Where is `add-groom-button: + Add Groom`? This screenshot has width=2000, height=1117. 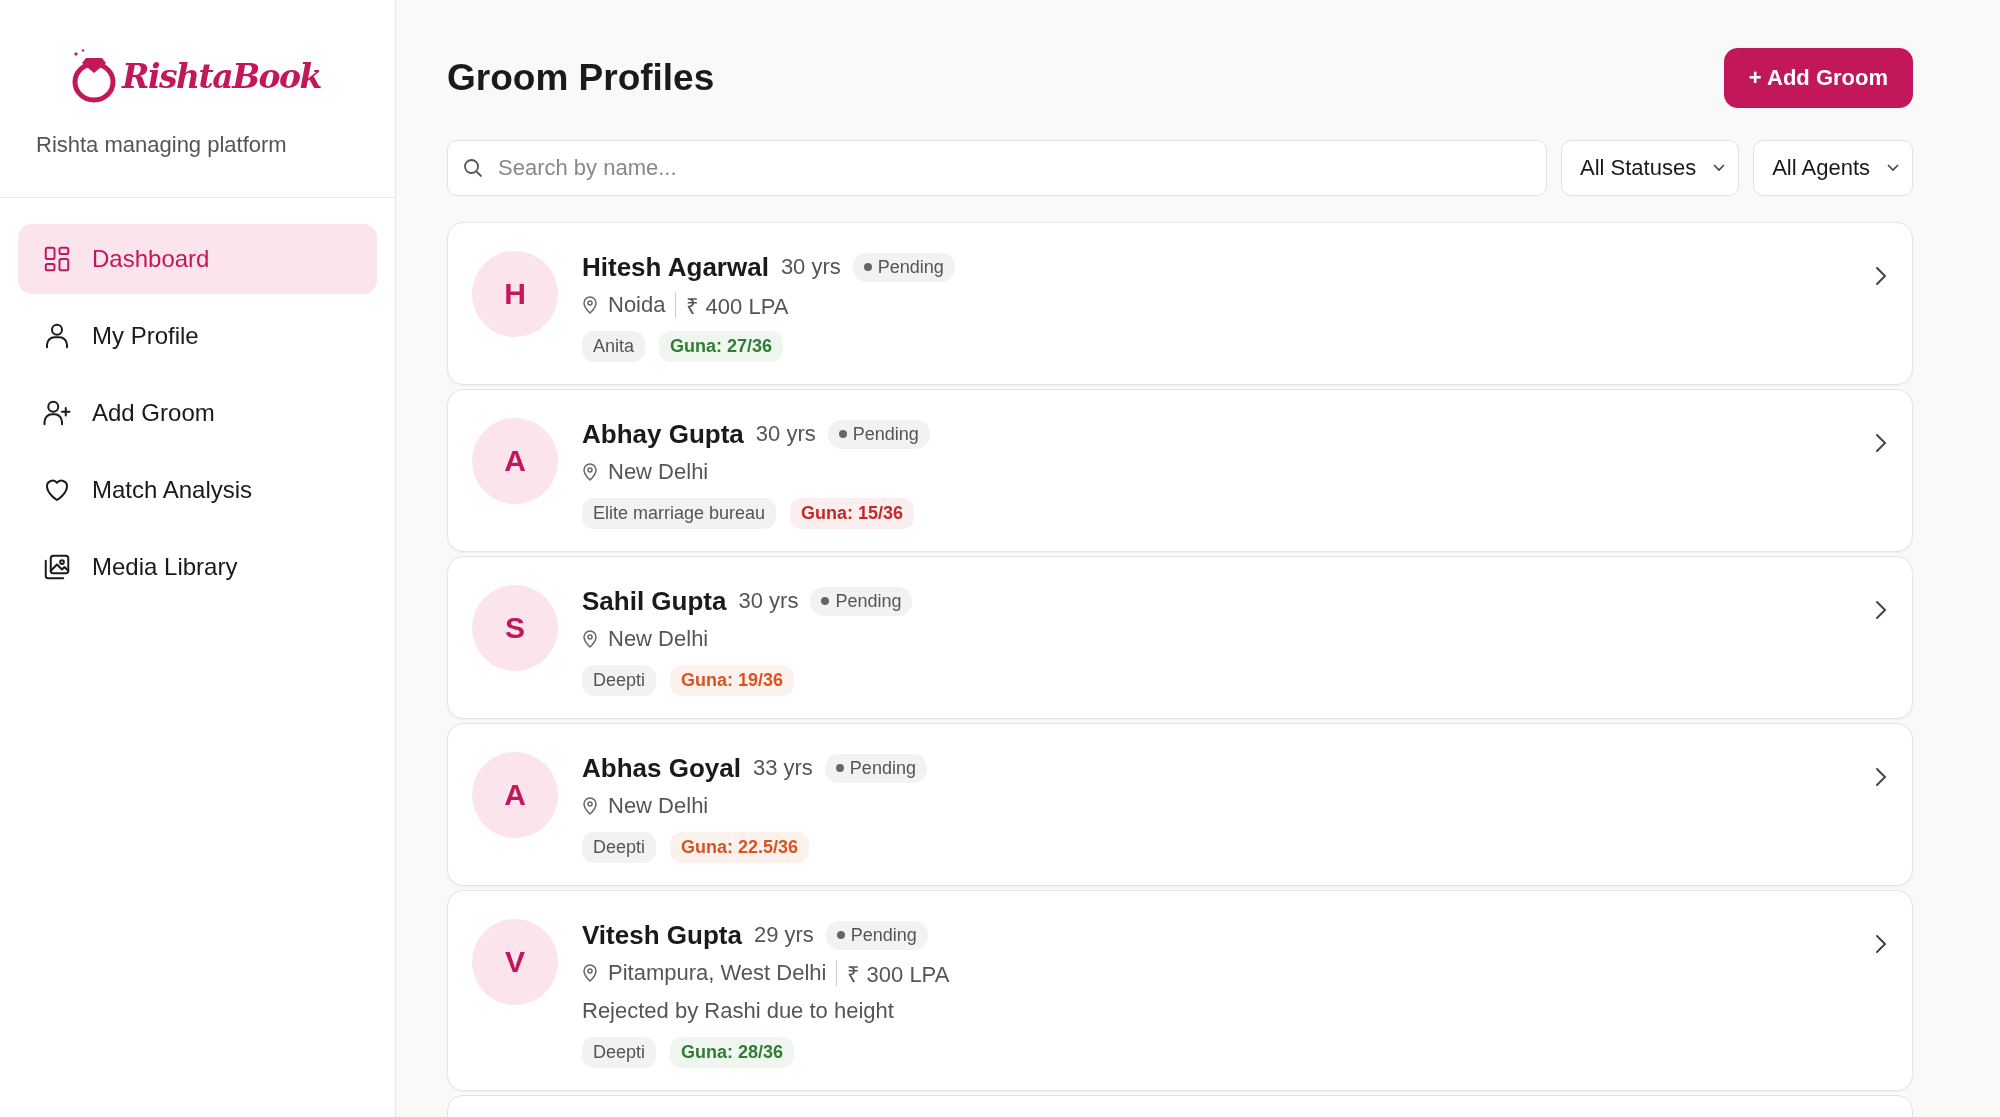
add-groom-button: + Add Groom is located at coordinates (1818, 78).